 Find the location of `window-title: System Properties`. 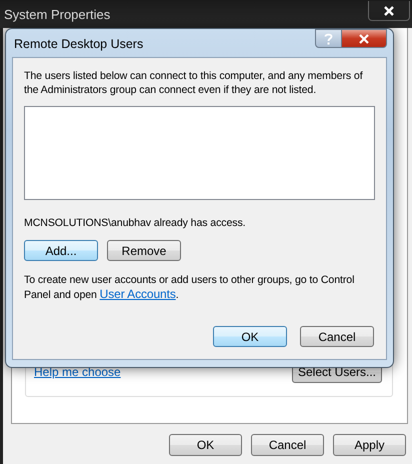

window-title: System Properties is located at coordinates (56, 14).